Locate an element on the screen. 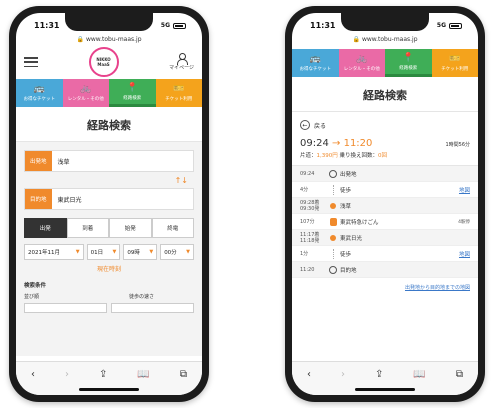 Image resolution: width=494 pixels, height=408 pixels. route-step: 107分 東武特急けごん 4駅停 is located at coordinates (385, 222).